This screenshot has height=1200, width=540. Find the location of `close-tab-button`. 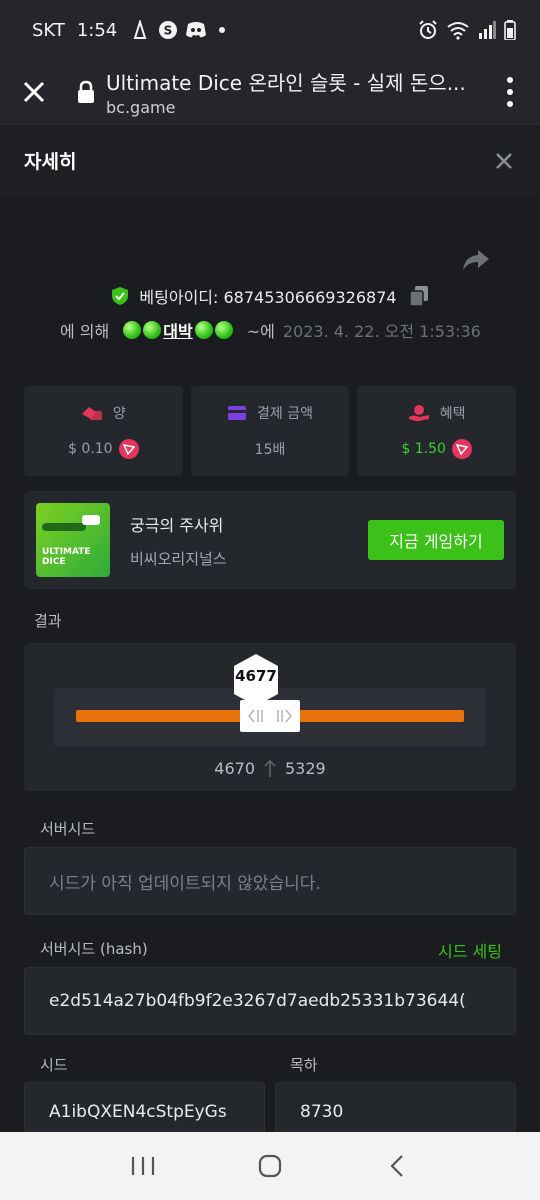

close-tab-button is located at coordinates (34, 92).